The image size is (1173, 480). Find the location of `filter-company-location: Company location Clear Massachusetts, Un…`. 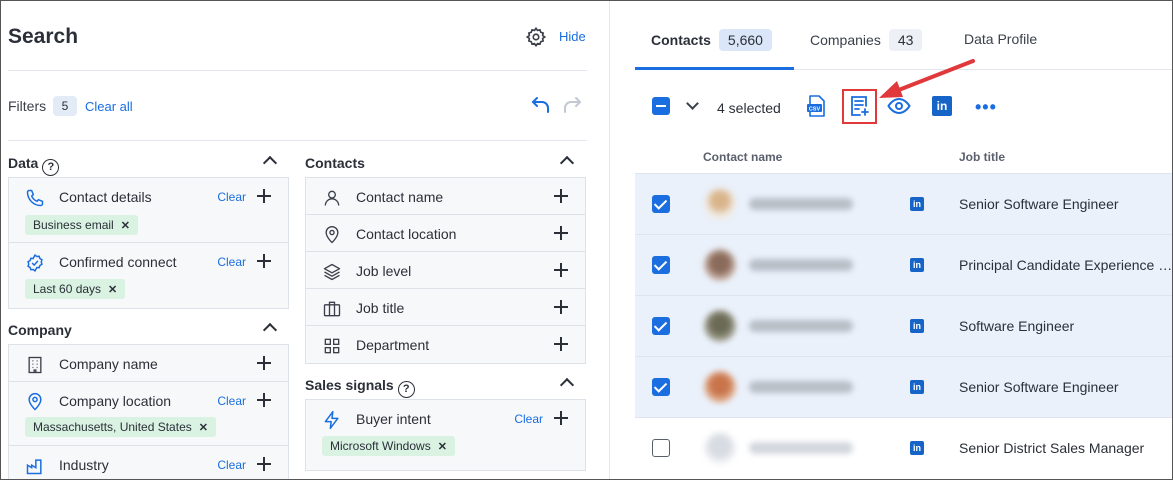

filter-company-location: Company location Clear Massachusetts, Un… is located at coordinates (148, 414).